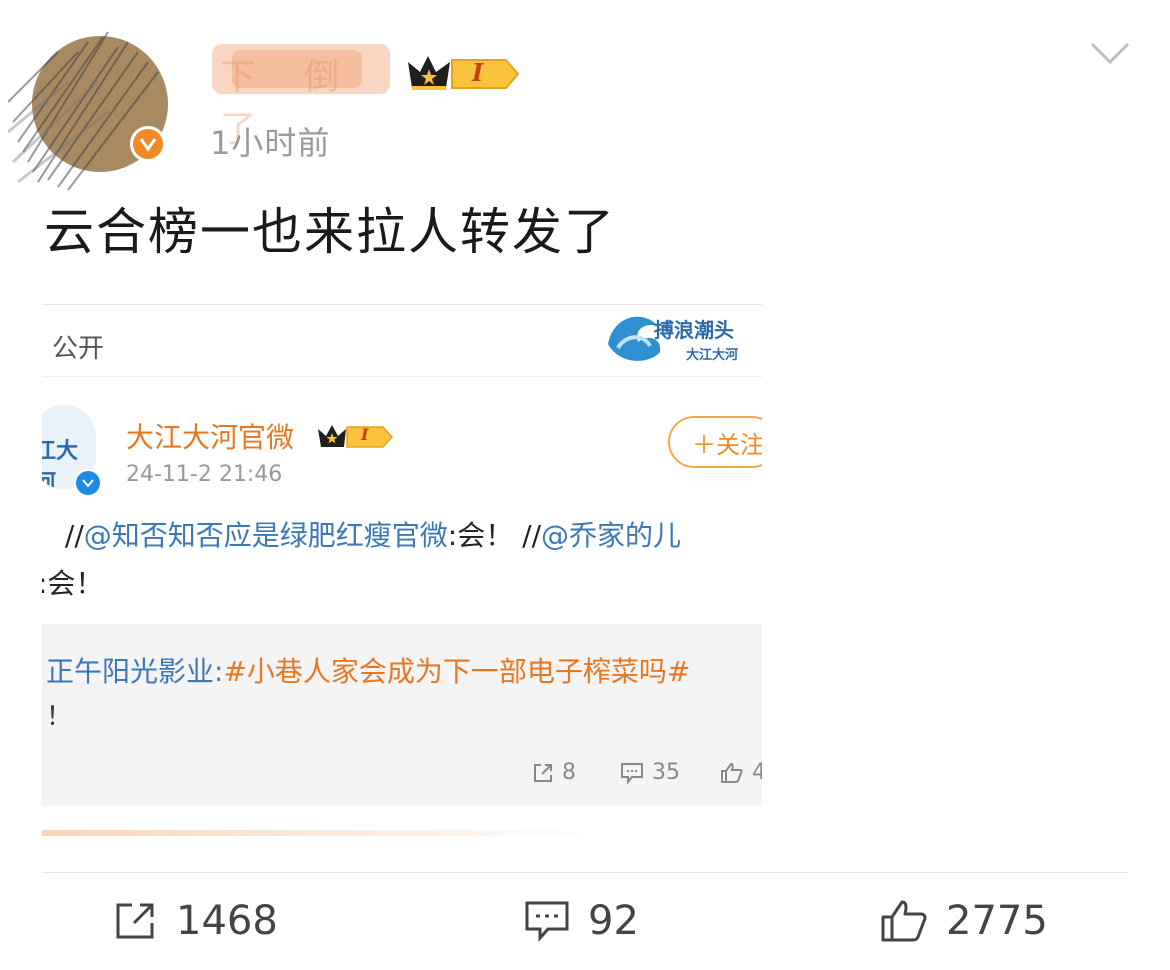 Image resolution: width=1170 pixels, height=970 pixels. I want to click on post-text: 云合榜一也来拉人转发了, so click(330, 232).